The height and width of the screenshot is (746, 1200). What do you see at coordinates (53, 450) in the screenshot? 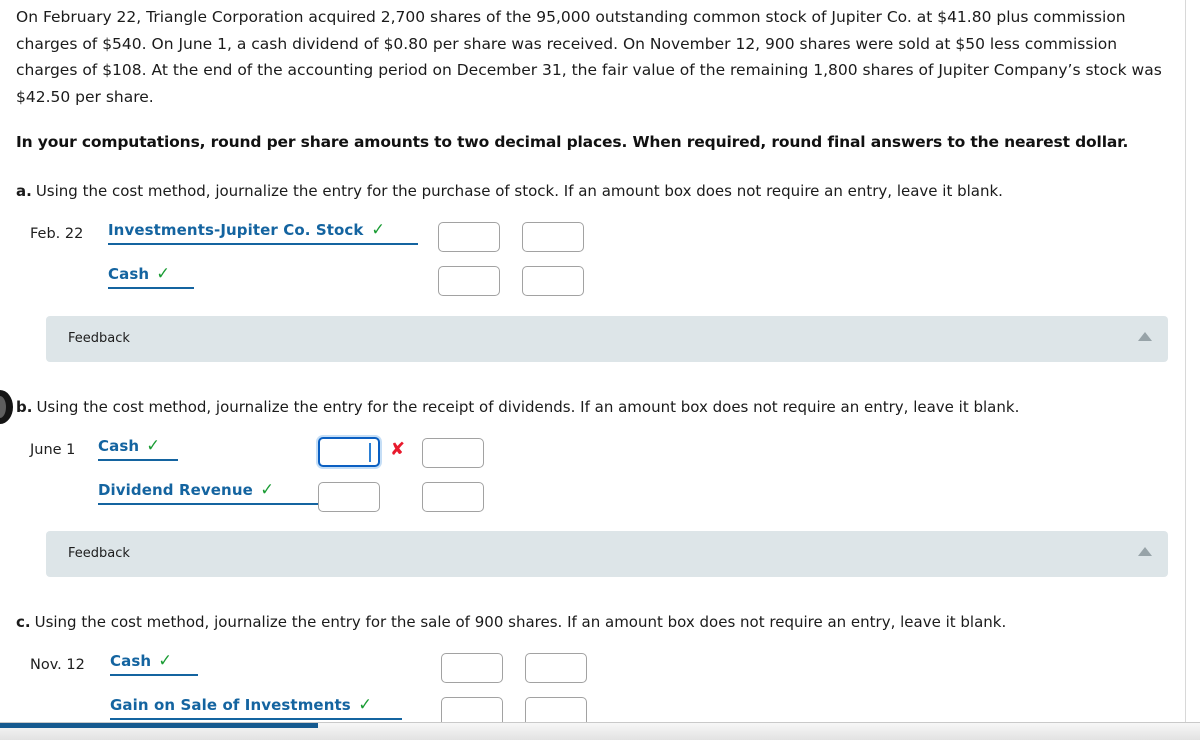
I see `entry-date: June 1` at bounding box center [53, 450].